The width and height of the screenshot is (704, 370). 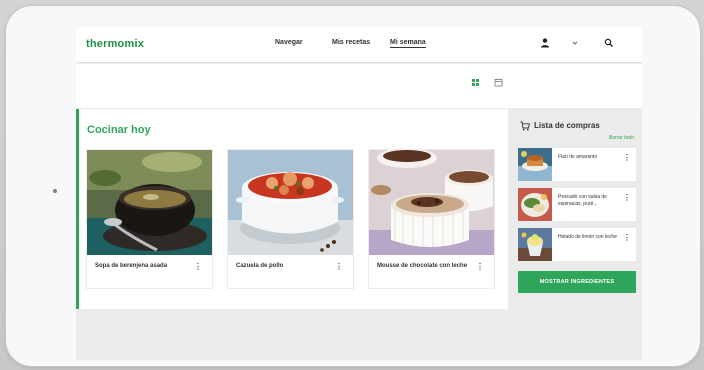 I want to click on recipe-card: Sopa de berenjena asada ⋮, so click(x=149, y=219).